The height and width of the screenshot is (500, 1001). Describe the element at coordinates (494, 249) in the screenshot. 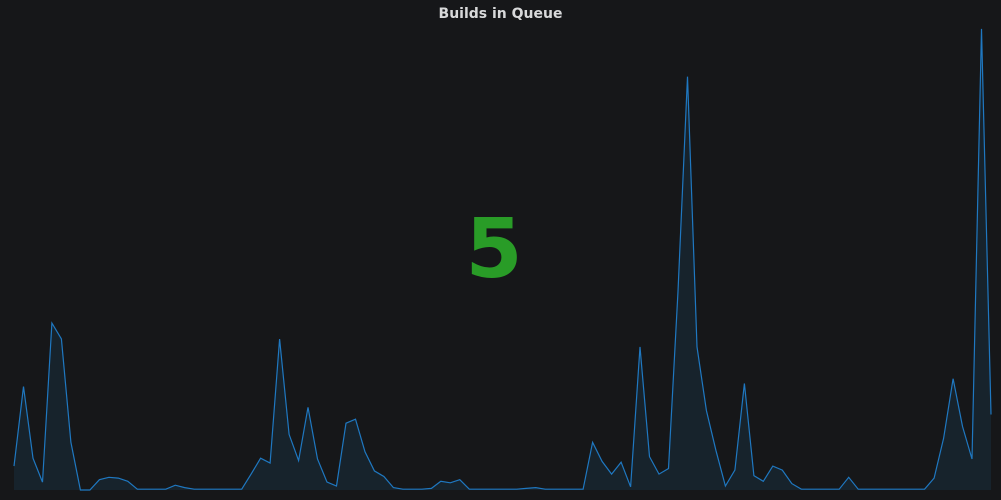

I see `stat-value: 5` at that location.